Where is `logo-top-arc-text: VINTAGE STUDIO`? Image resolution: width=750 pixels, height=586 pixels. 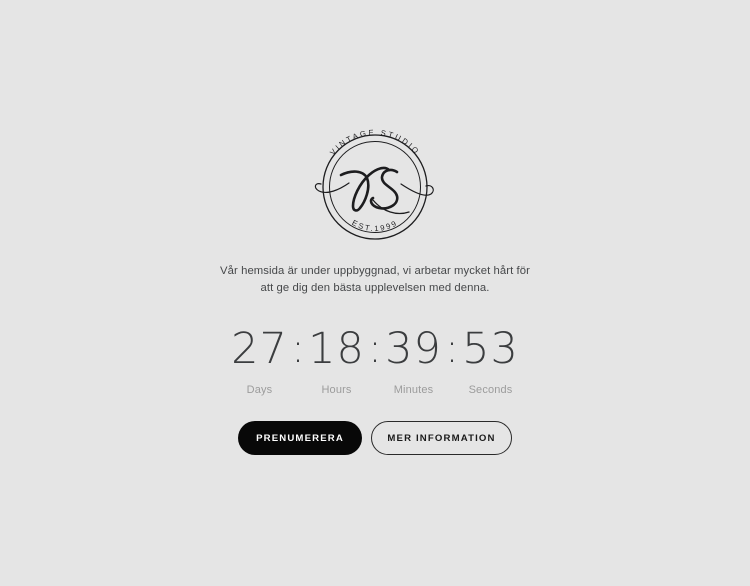
logo-top-arc-text: VINTAGE STUDIO is located at coordinates (375, 142).